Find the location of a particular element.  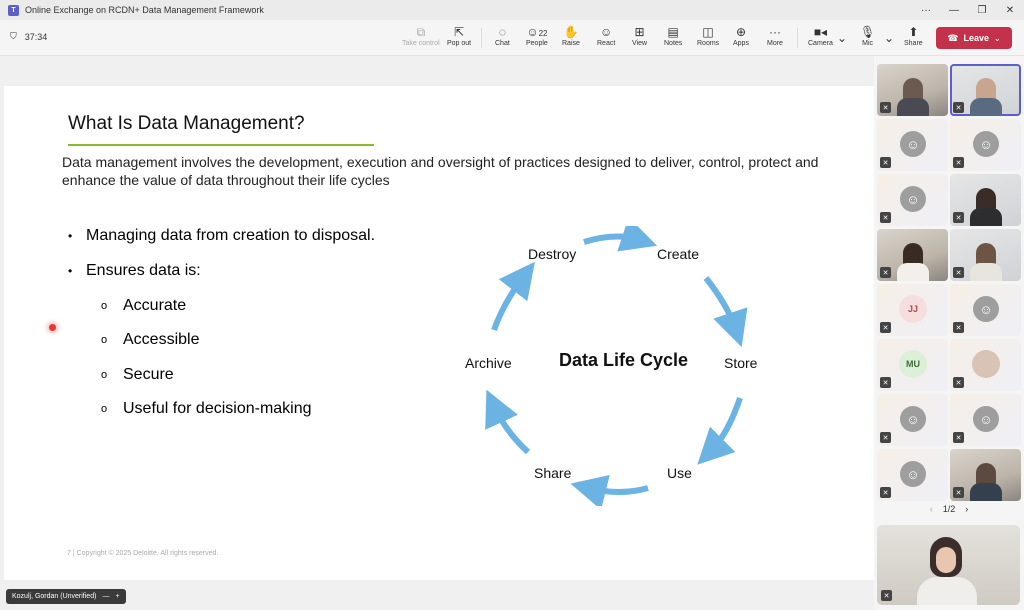

participant-initials-avatar: JJ is located at coordinates (913, 309).